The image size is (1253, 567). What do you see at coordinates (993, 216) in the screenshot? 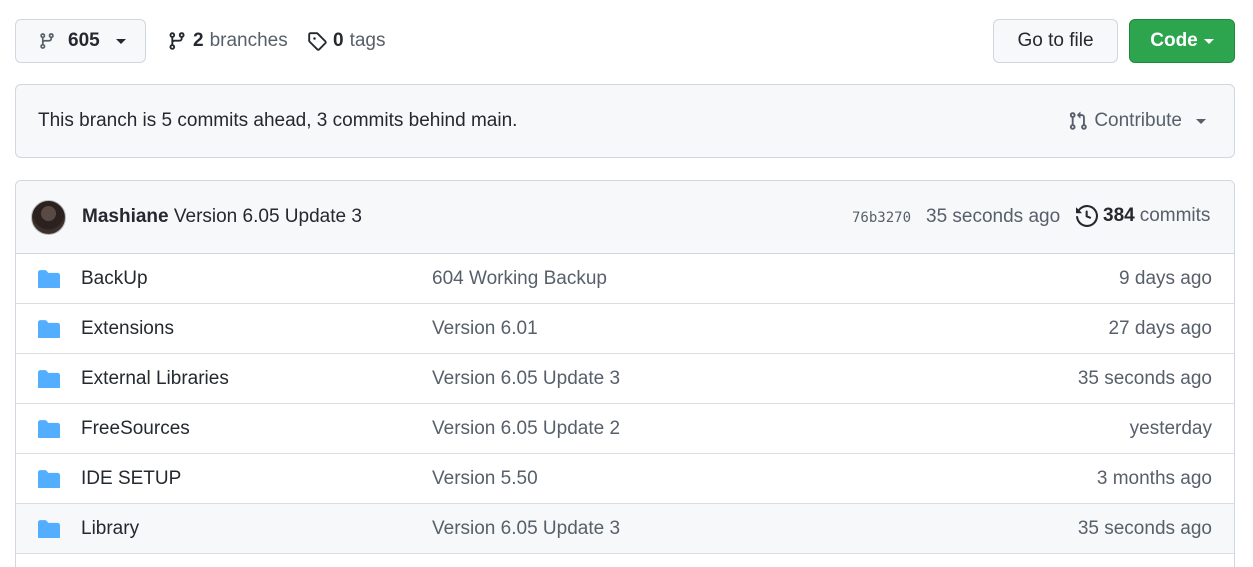
I see `commit-time: 35 seconds ago` at bounding box center [993, 216].